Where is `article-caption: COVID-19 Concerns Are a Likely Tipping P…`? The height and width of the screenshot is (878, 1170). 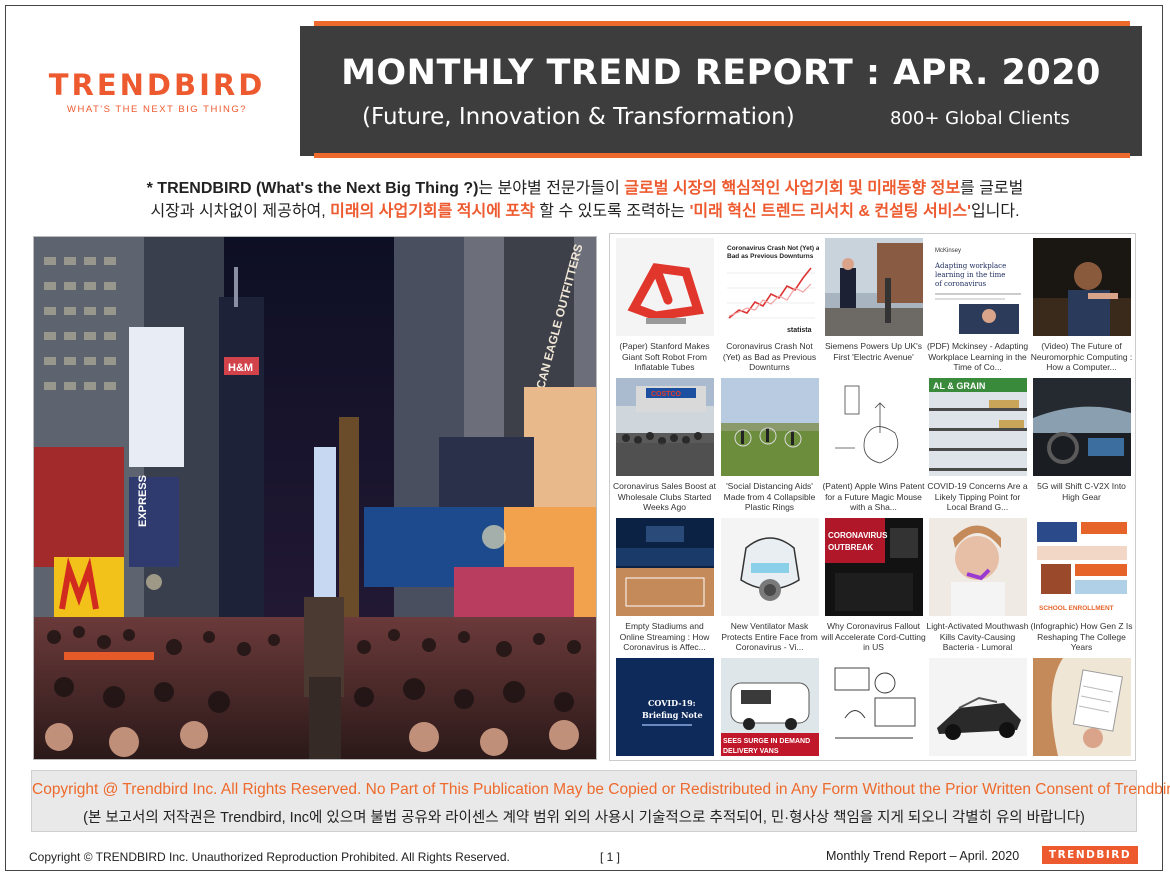 article-caption: COVID-19 Concerns Are a Likely Tipping P… is located at coordinates (977, 497).